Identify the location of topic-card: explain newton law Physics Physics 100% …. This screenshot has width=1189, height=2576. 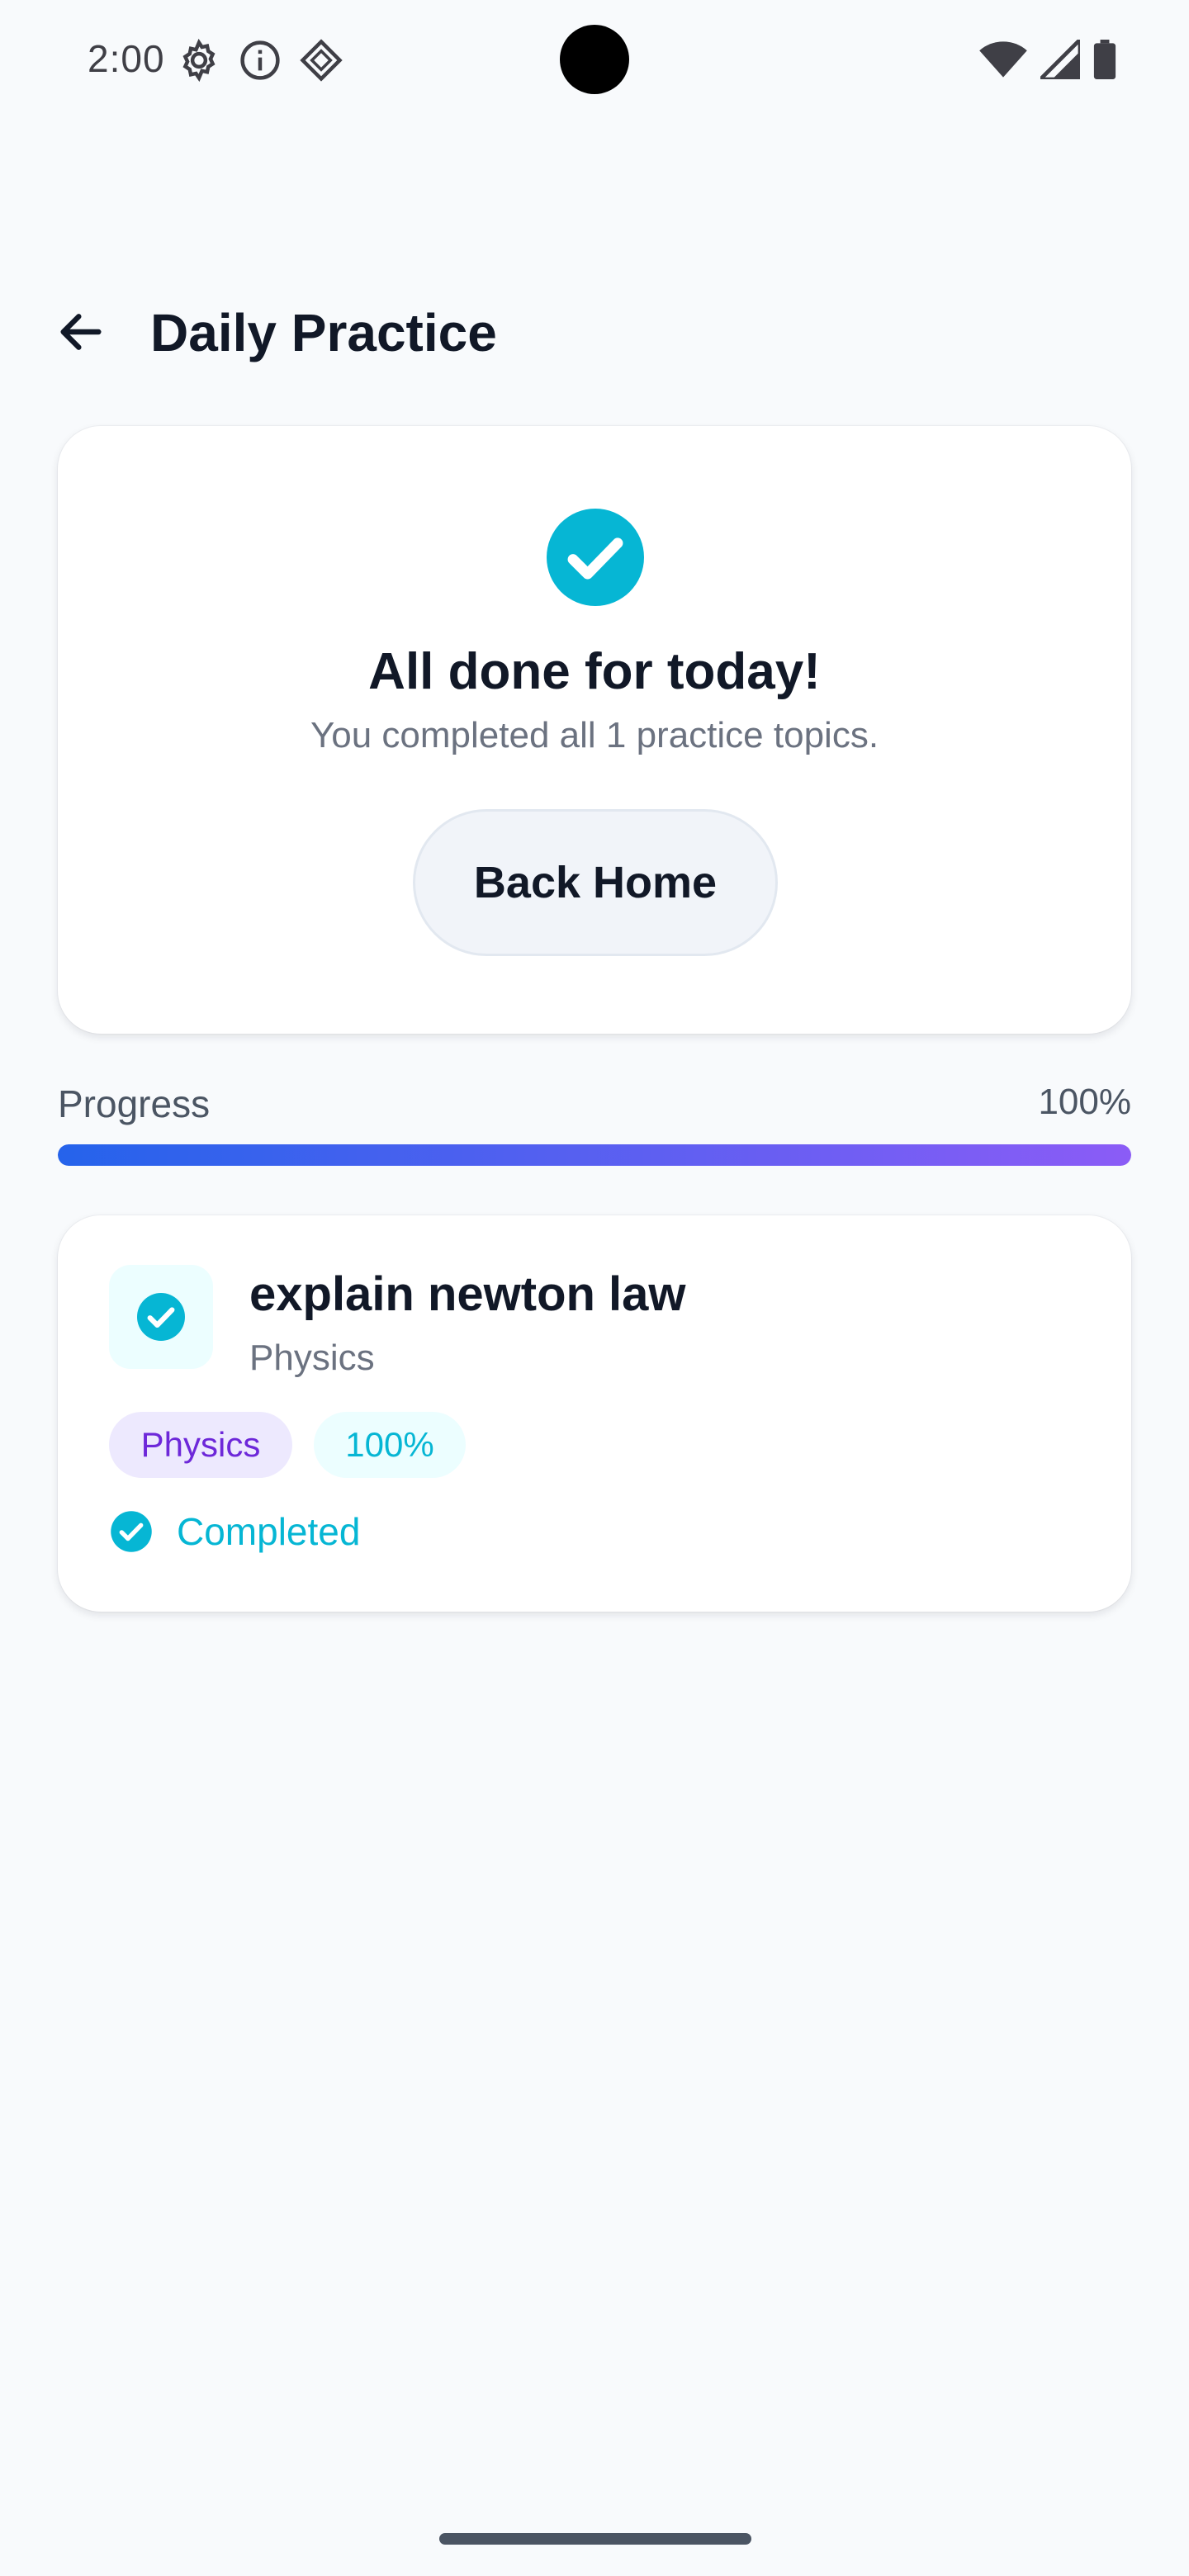
(594, 1413).